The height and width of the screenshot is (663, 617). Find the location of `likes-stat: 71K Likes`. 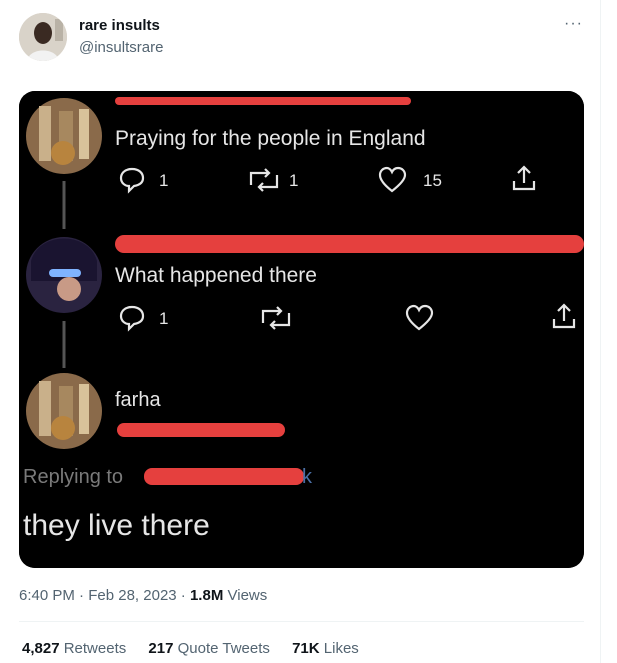

likes-stat: 71K Likes is located at coordinates (325, 648).